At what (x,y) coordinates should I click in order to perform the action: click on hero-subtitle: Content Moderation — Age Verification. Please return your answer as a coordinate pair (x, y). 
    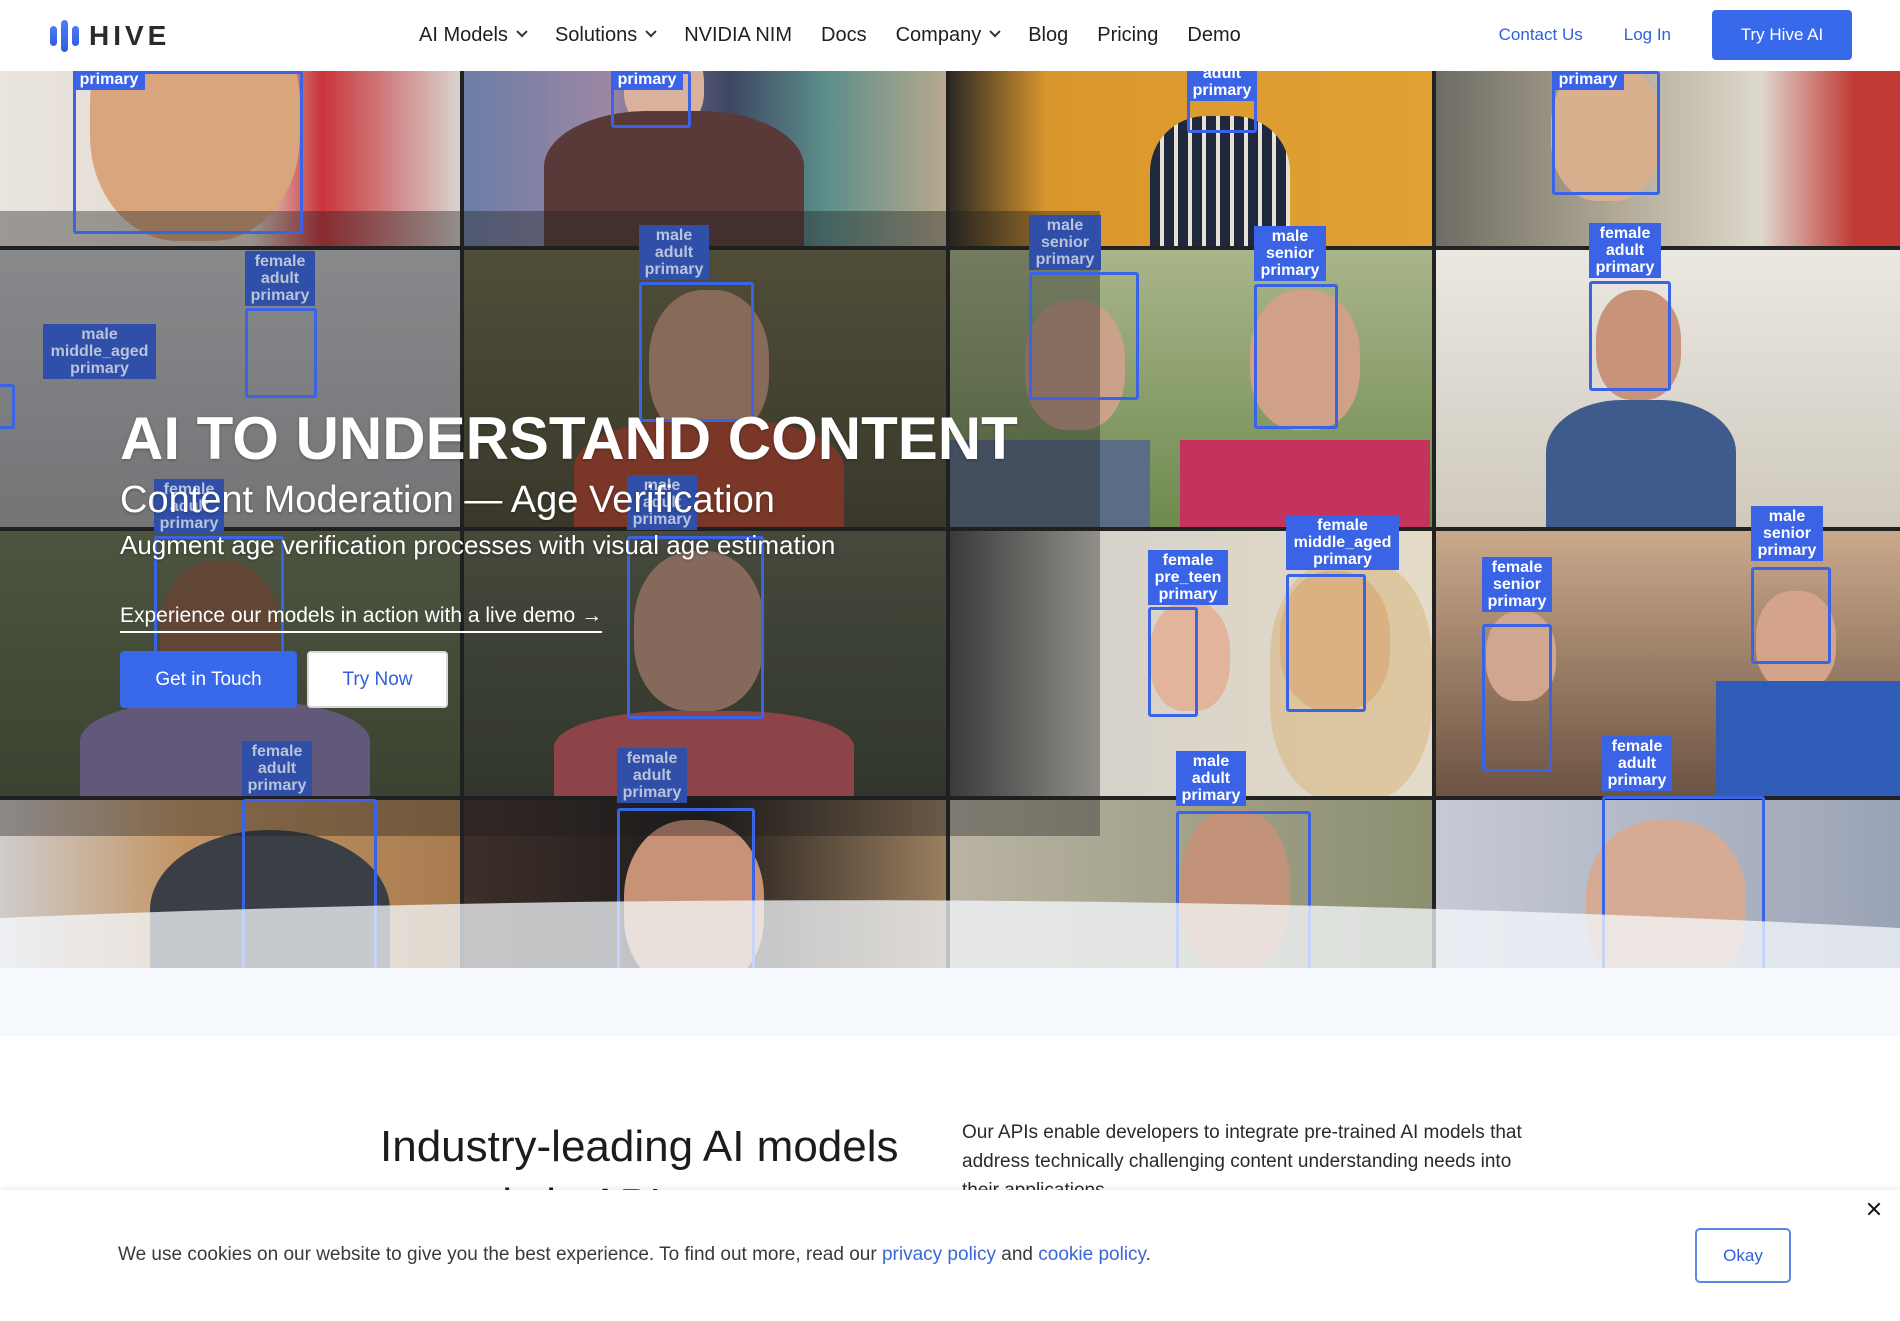
    Looking at the image, I should click on (447, 500).